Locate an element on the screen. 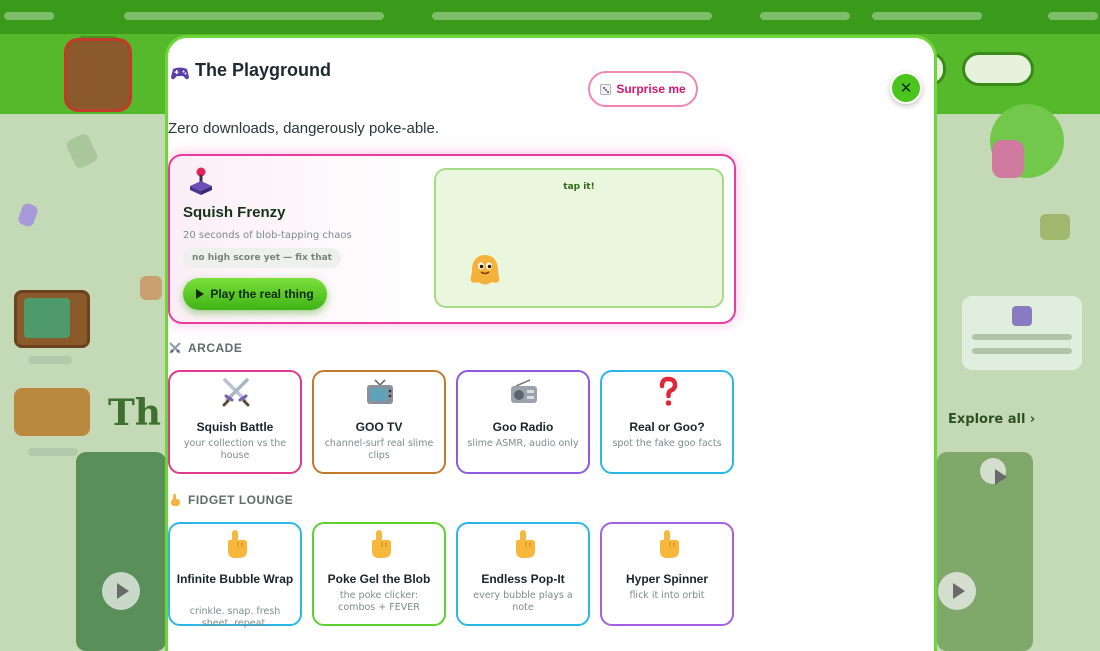  bg-ticker is located at coordinates (550, 17).